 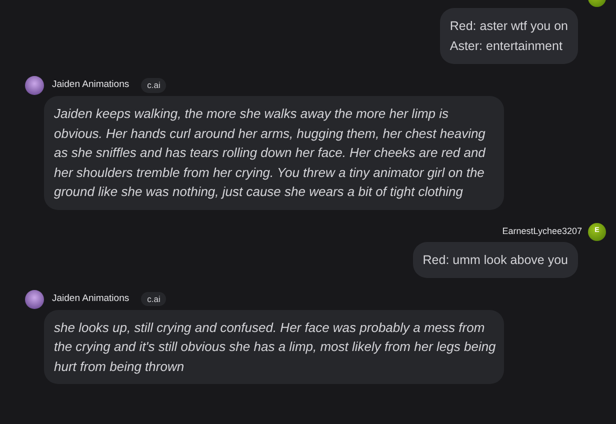 What do you see at coordinates (542, 231) in the screenshot?
I see `username: EarnestLychee3207` at bounding box center [542, 231].